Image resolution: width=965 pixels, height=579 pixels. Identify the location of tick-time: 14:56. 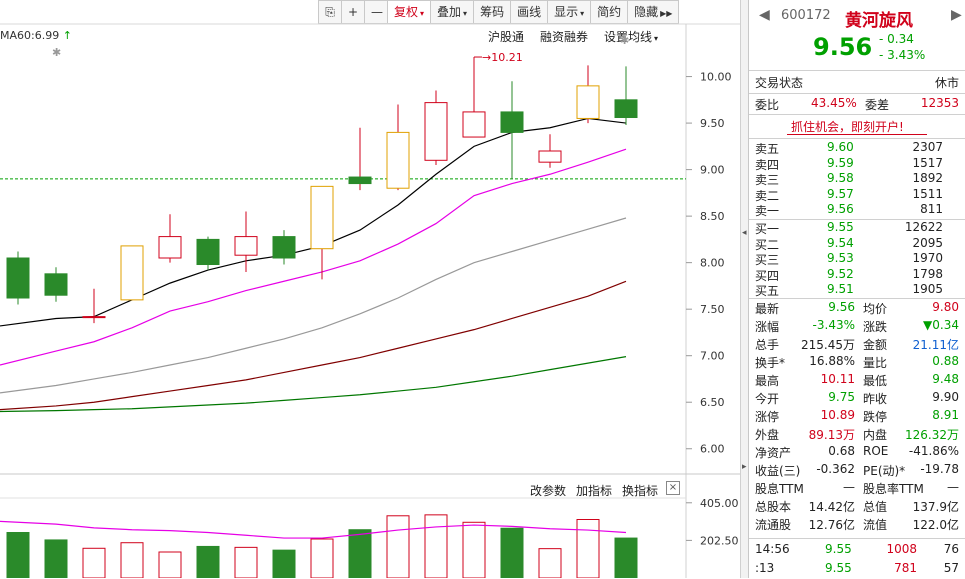
(772, 549).